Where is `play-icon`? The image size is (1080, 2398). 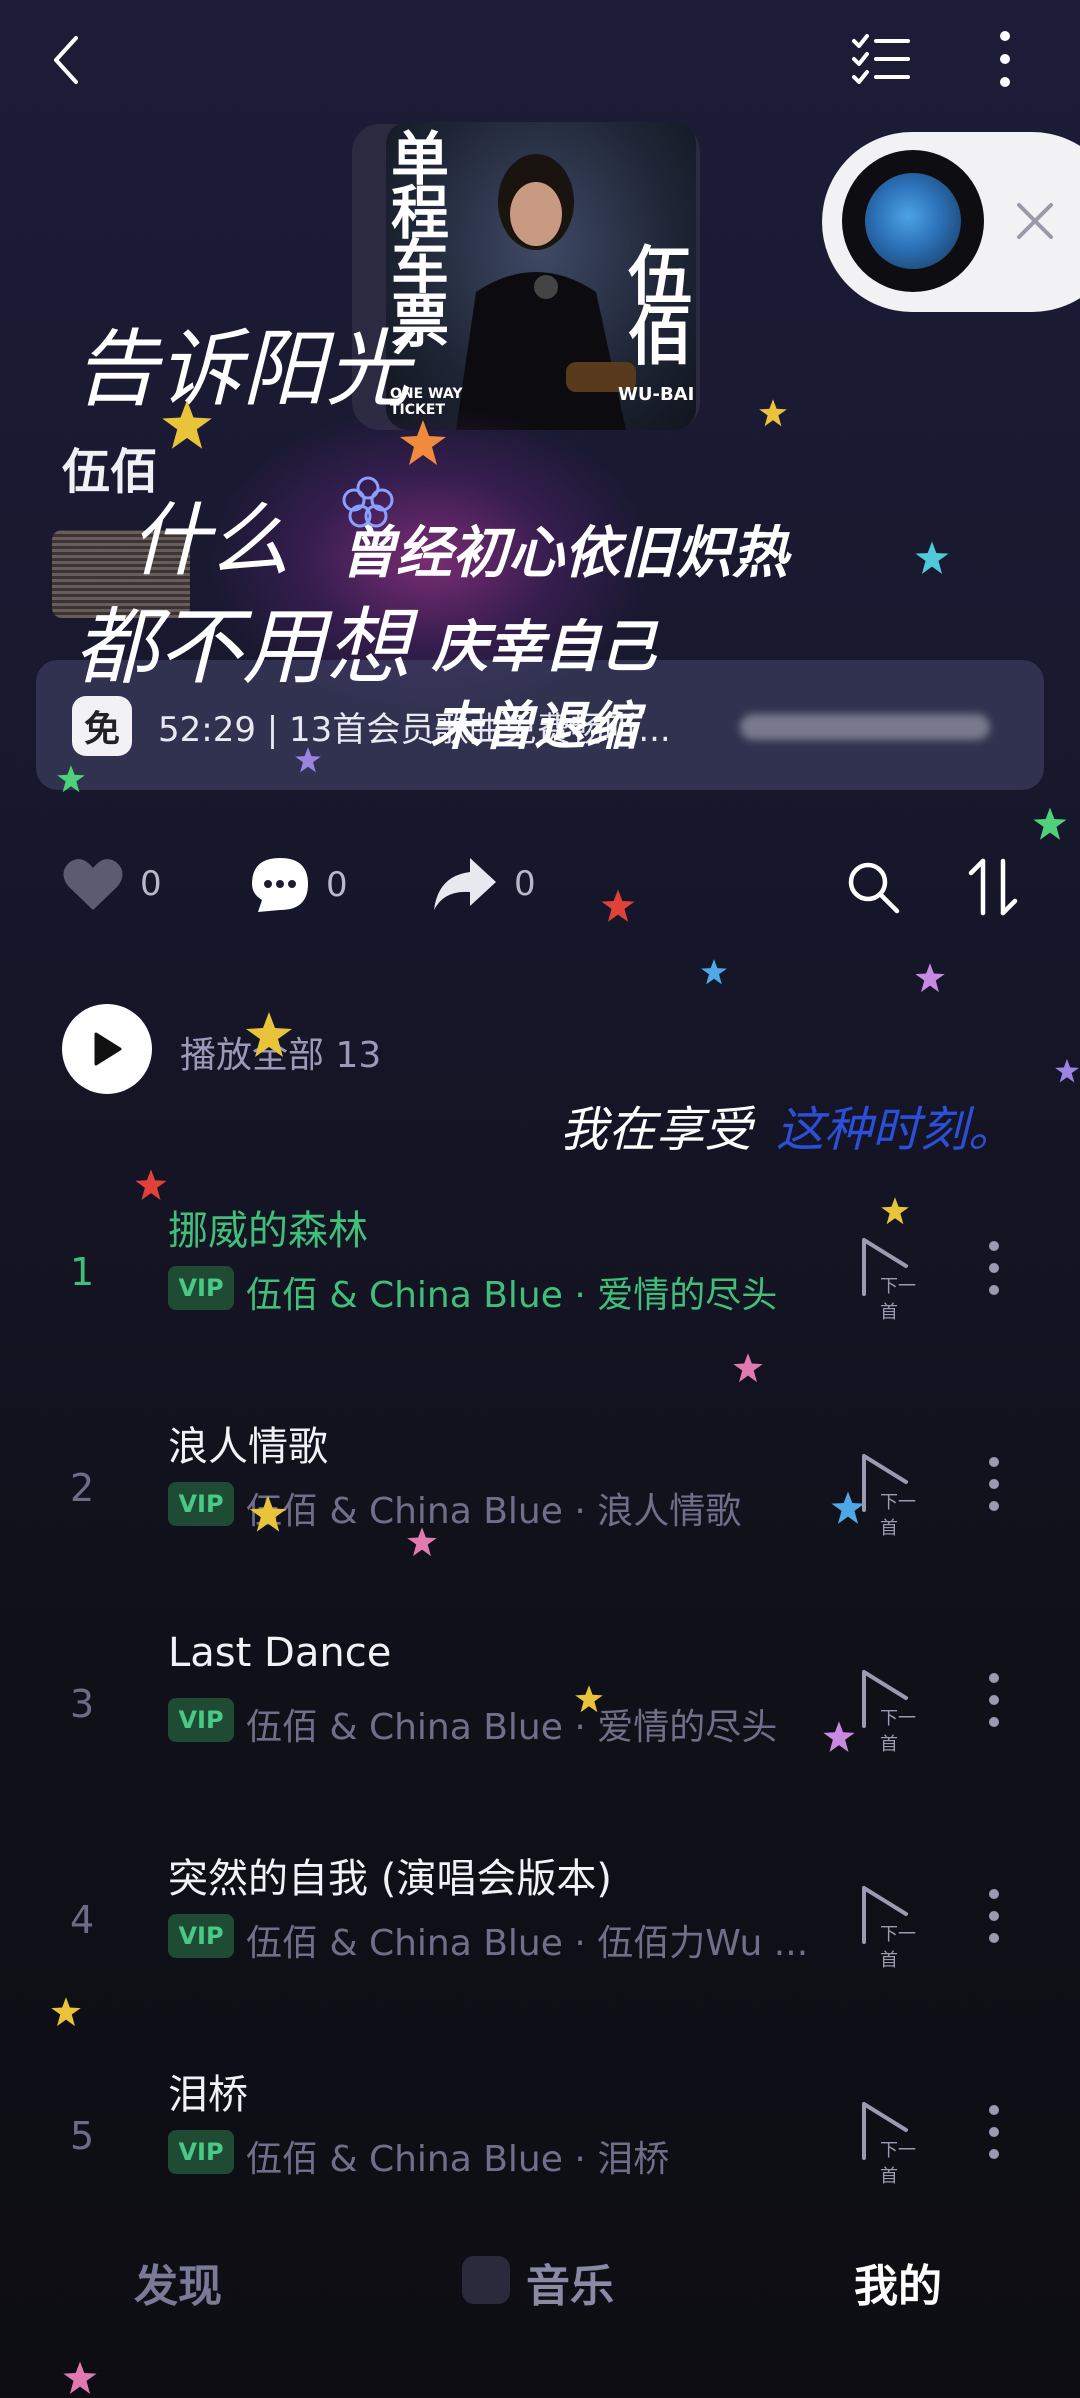
play-icon is located at coordinates (108, 1049).